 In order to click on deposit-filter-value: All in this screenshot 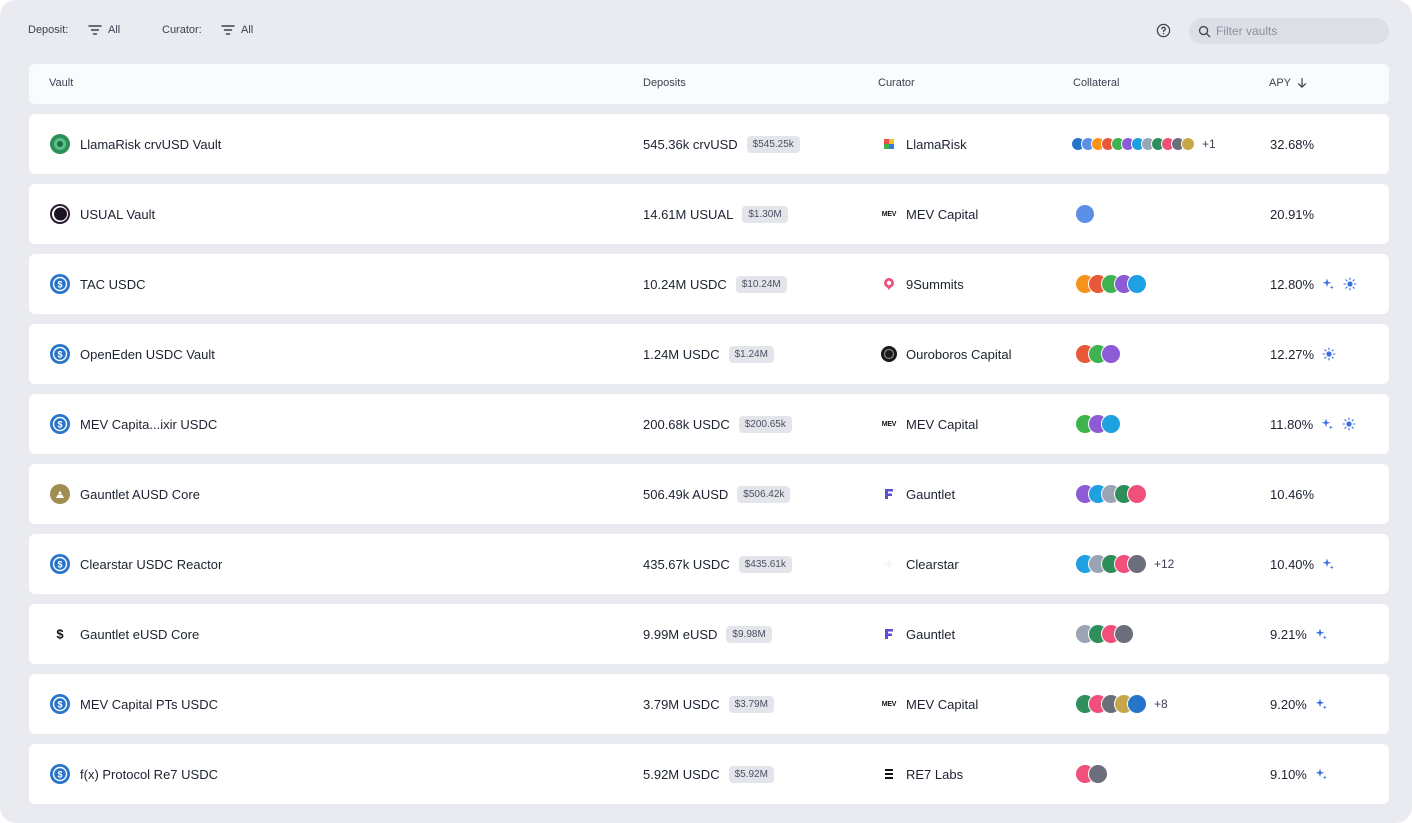, I will do `click(114, 30)`.